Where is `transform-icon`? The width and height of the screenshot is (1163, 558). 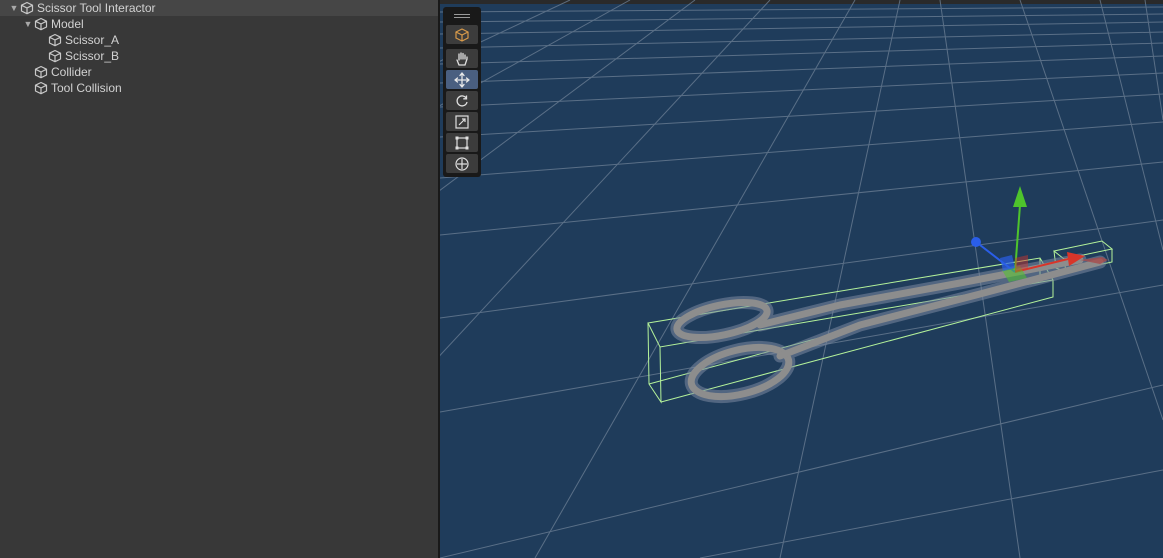 transform-icon is located at coordinates (462, 163).